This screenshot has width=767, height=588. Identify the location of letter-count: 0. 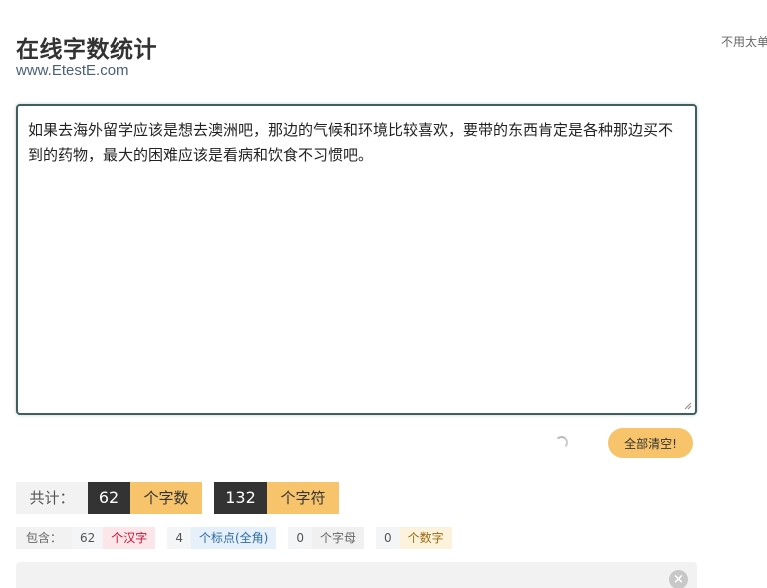
(300, 538).